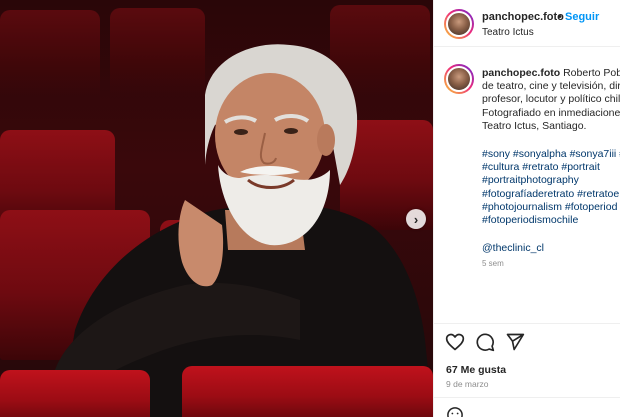  I want to click on follow-button: Seguir, so click(582, 17).